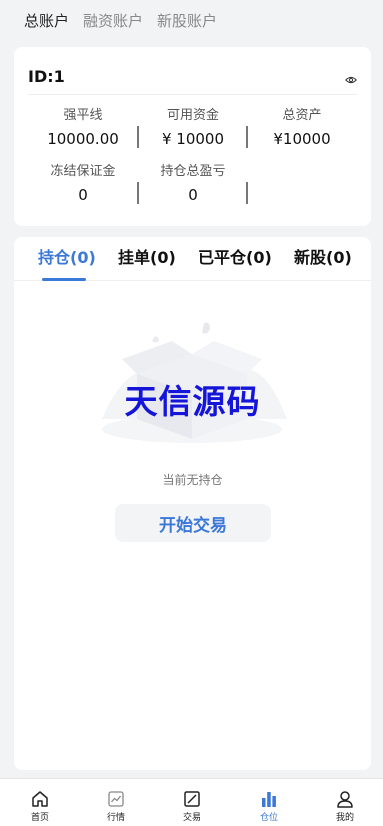 The width and height of the screenshot is (383, 826). Describe the element at coordinates (192, 799) in the screenshot. I see `trade-icon` at that location.